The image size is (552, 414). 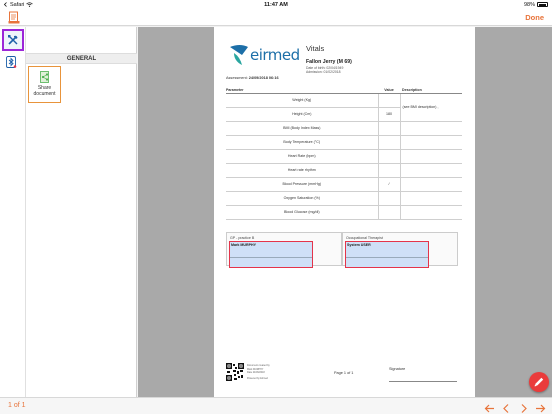 What do you see at coordinates (387, 254) in the screenshot?
I see `signature-field-ot: System USER` at bounding box center [387, 254].